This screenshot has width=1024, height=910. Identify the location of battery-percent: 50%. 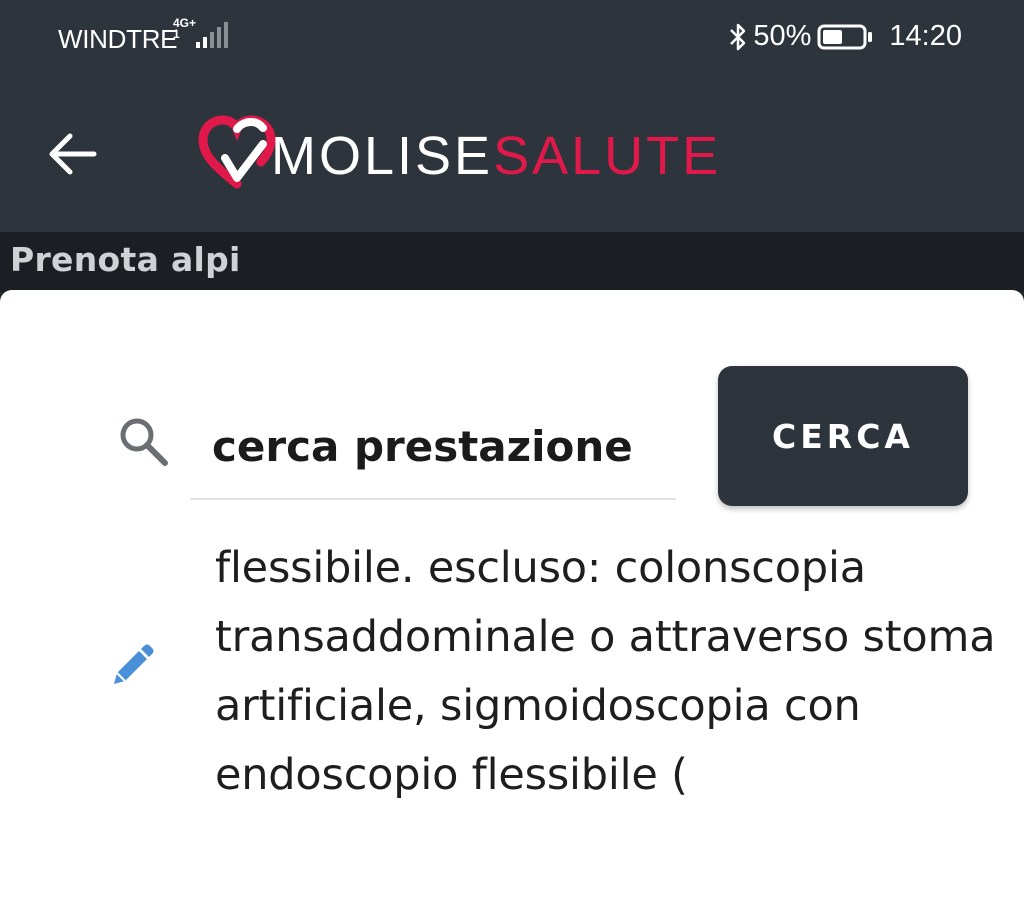
(782, 36).